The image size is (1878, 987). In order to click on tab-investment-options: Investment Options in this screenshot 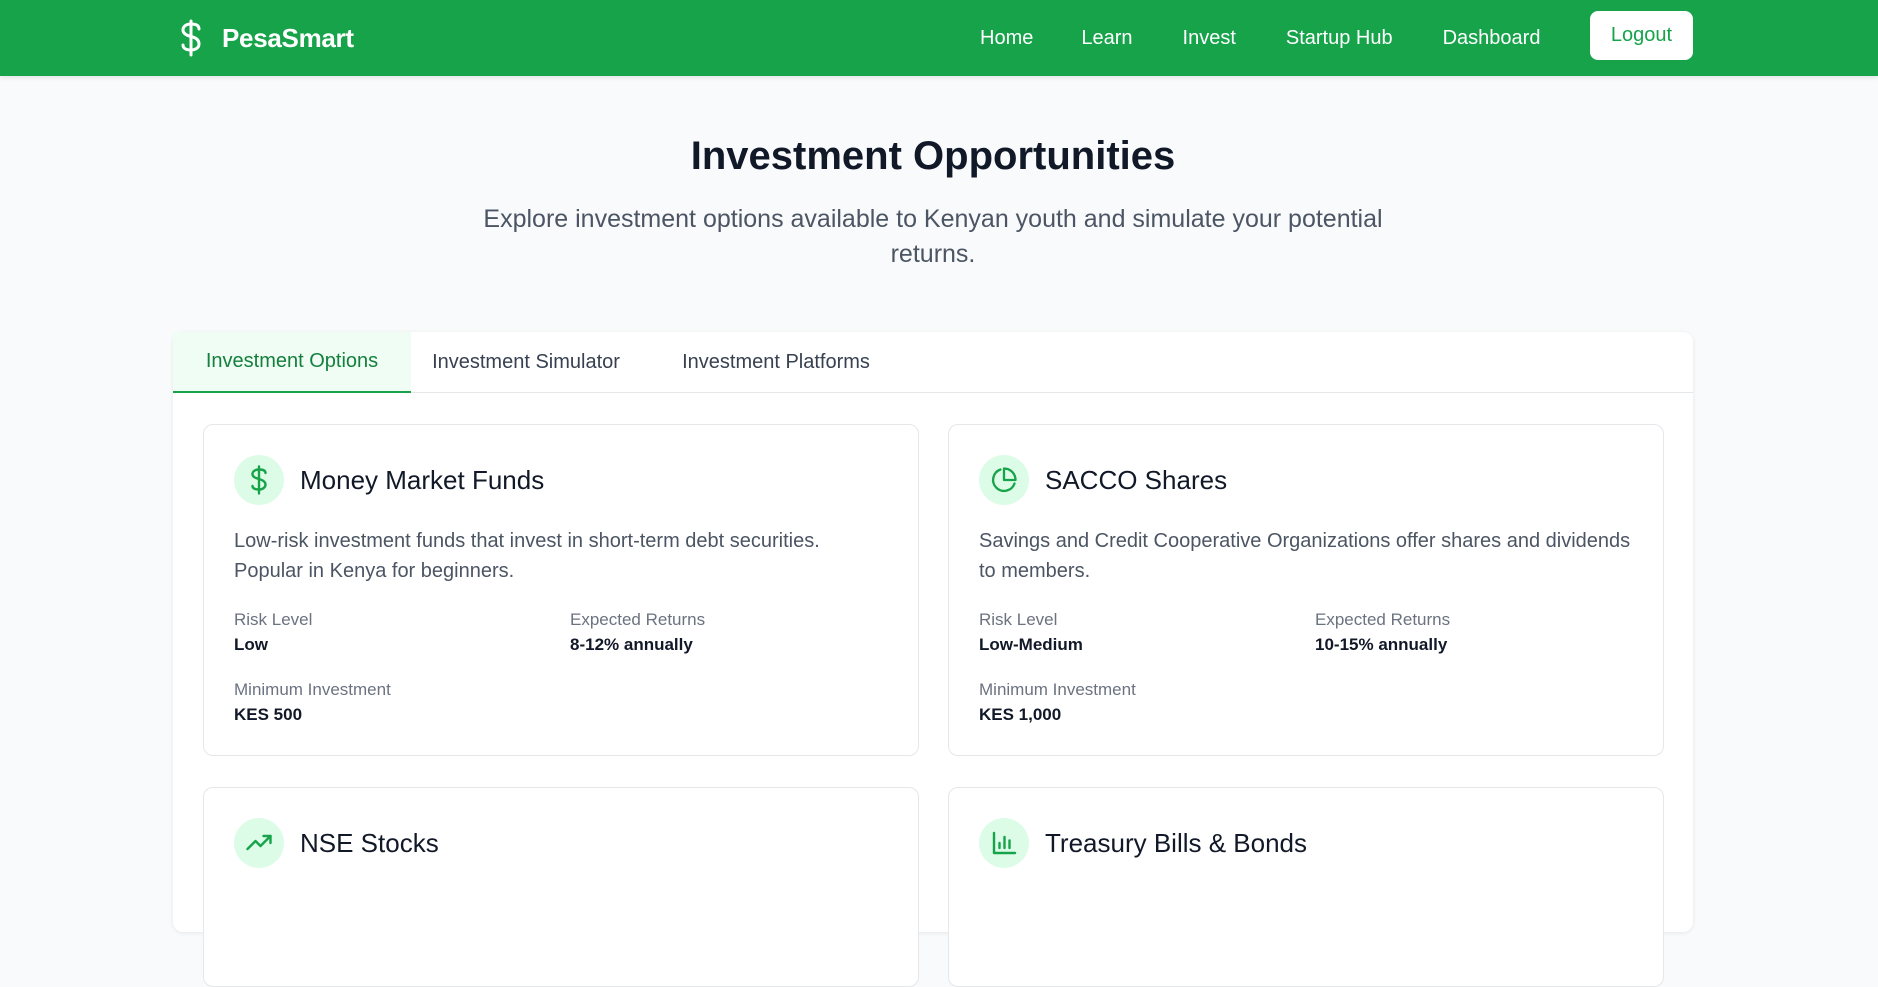, I will do `click(292, 362)`.